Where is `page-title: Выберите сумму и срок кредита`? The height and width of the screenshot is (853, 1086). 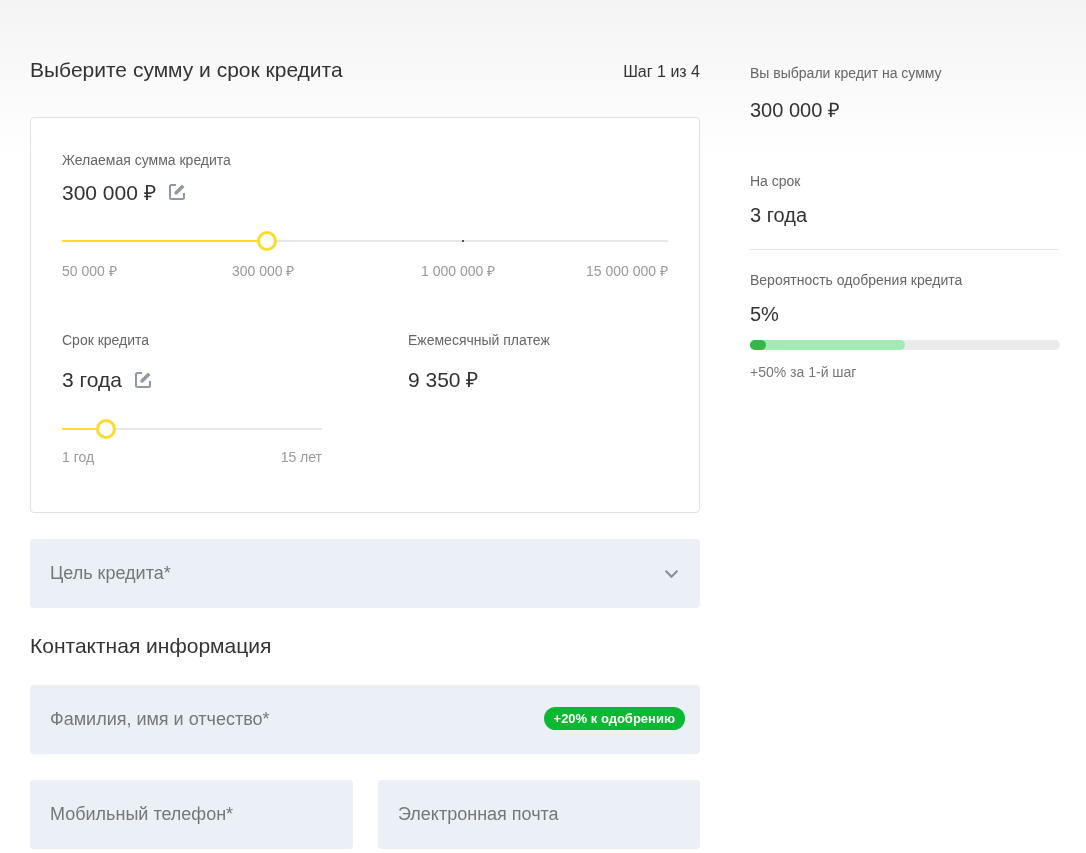 page-title: Выберите сумму и срок кредита is located at coordinates (186, 70).